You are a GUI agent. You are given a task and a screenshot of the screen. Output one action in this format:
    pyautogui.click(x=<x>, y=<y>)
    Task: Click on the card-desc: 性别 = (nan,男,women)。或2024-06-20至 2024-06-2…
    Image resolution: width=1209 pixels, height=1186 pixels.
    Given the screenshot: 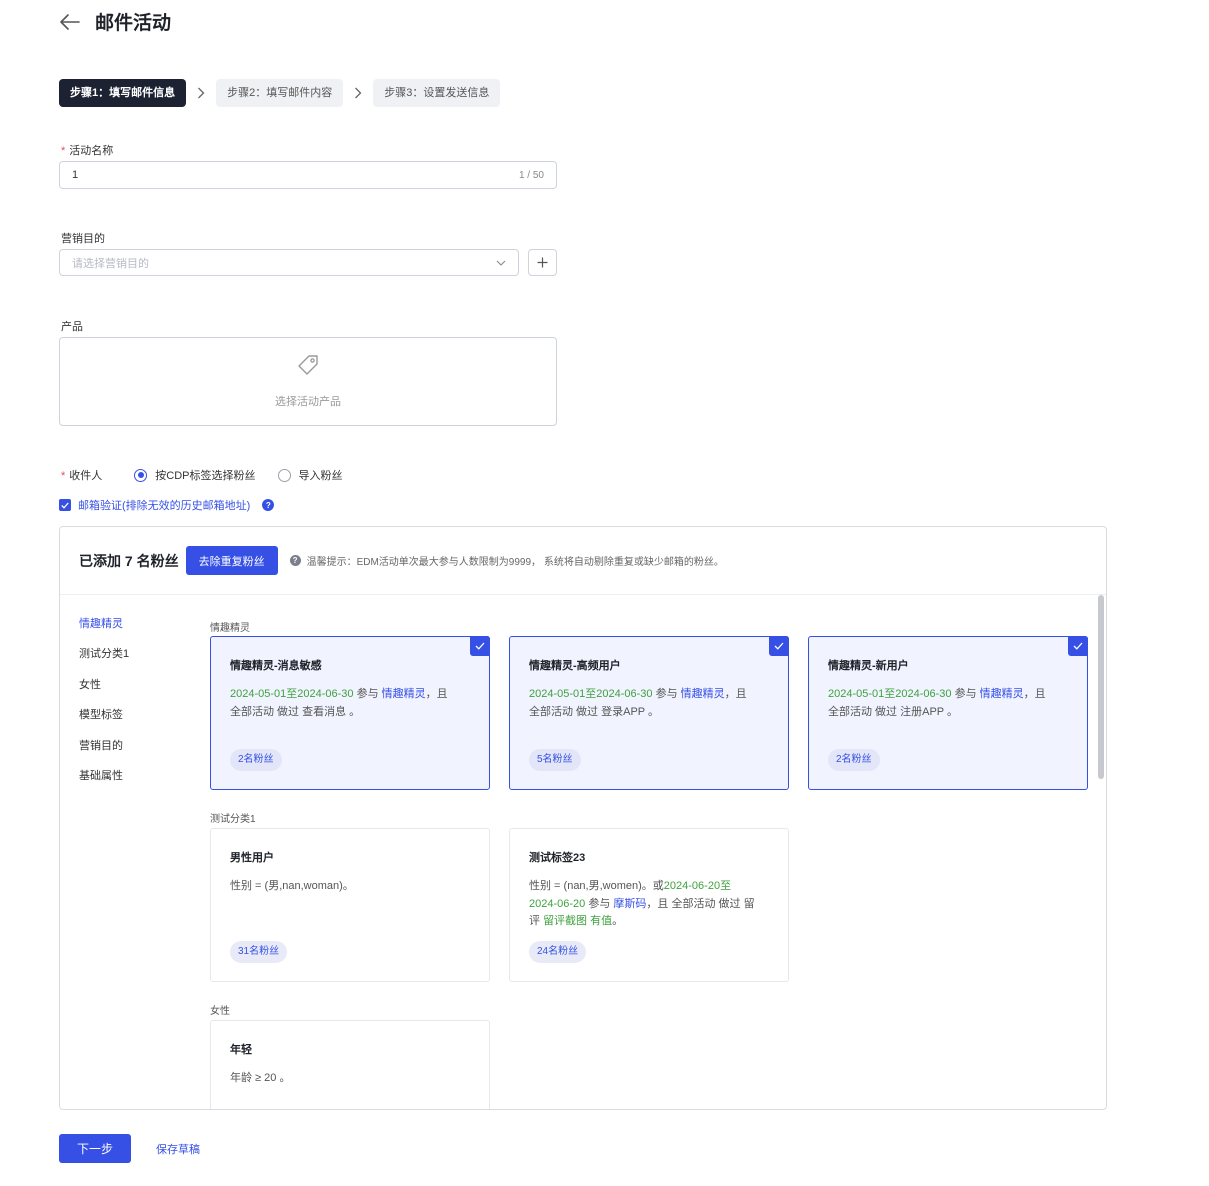 What is the action you would take?
    pyautogui.click(x=642, y=903)
    